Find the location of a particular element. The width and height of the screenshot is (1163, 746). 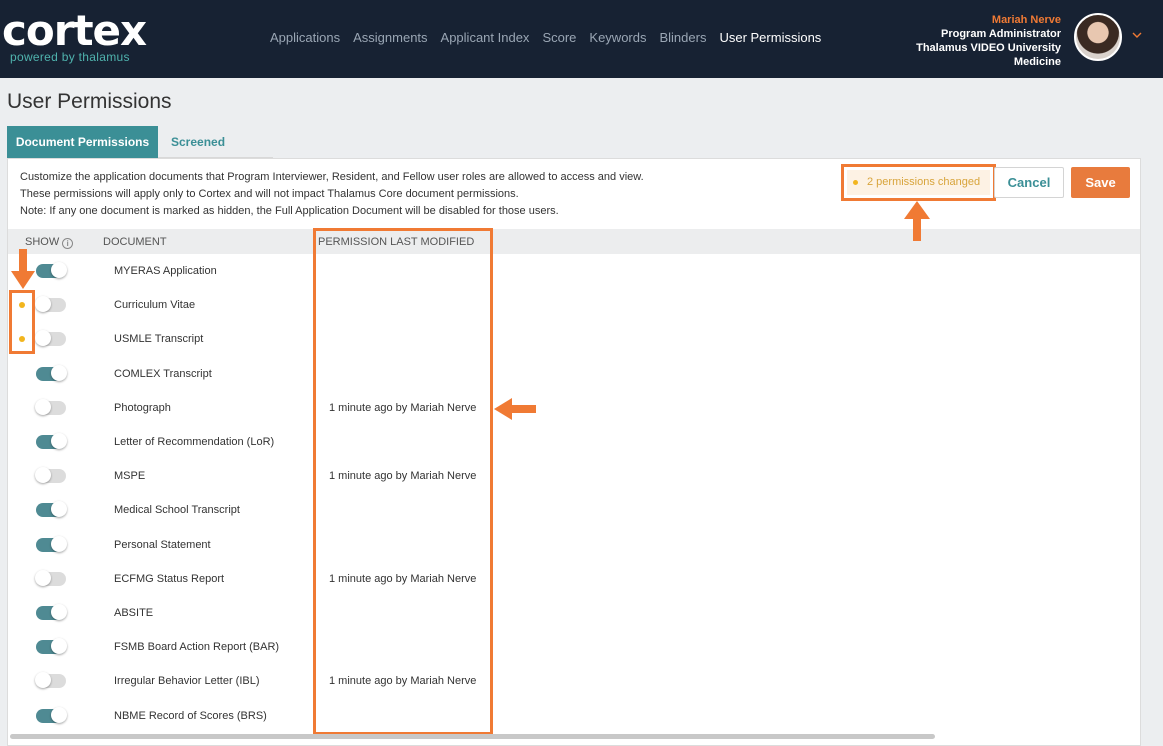

table-row: Medical School Transcript is located at coordinates (574, 510).